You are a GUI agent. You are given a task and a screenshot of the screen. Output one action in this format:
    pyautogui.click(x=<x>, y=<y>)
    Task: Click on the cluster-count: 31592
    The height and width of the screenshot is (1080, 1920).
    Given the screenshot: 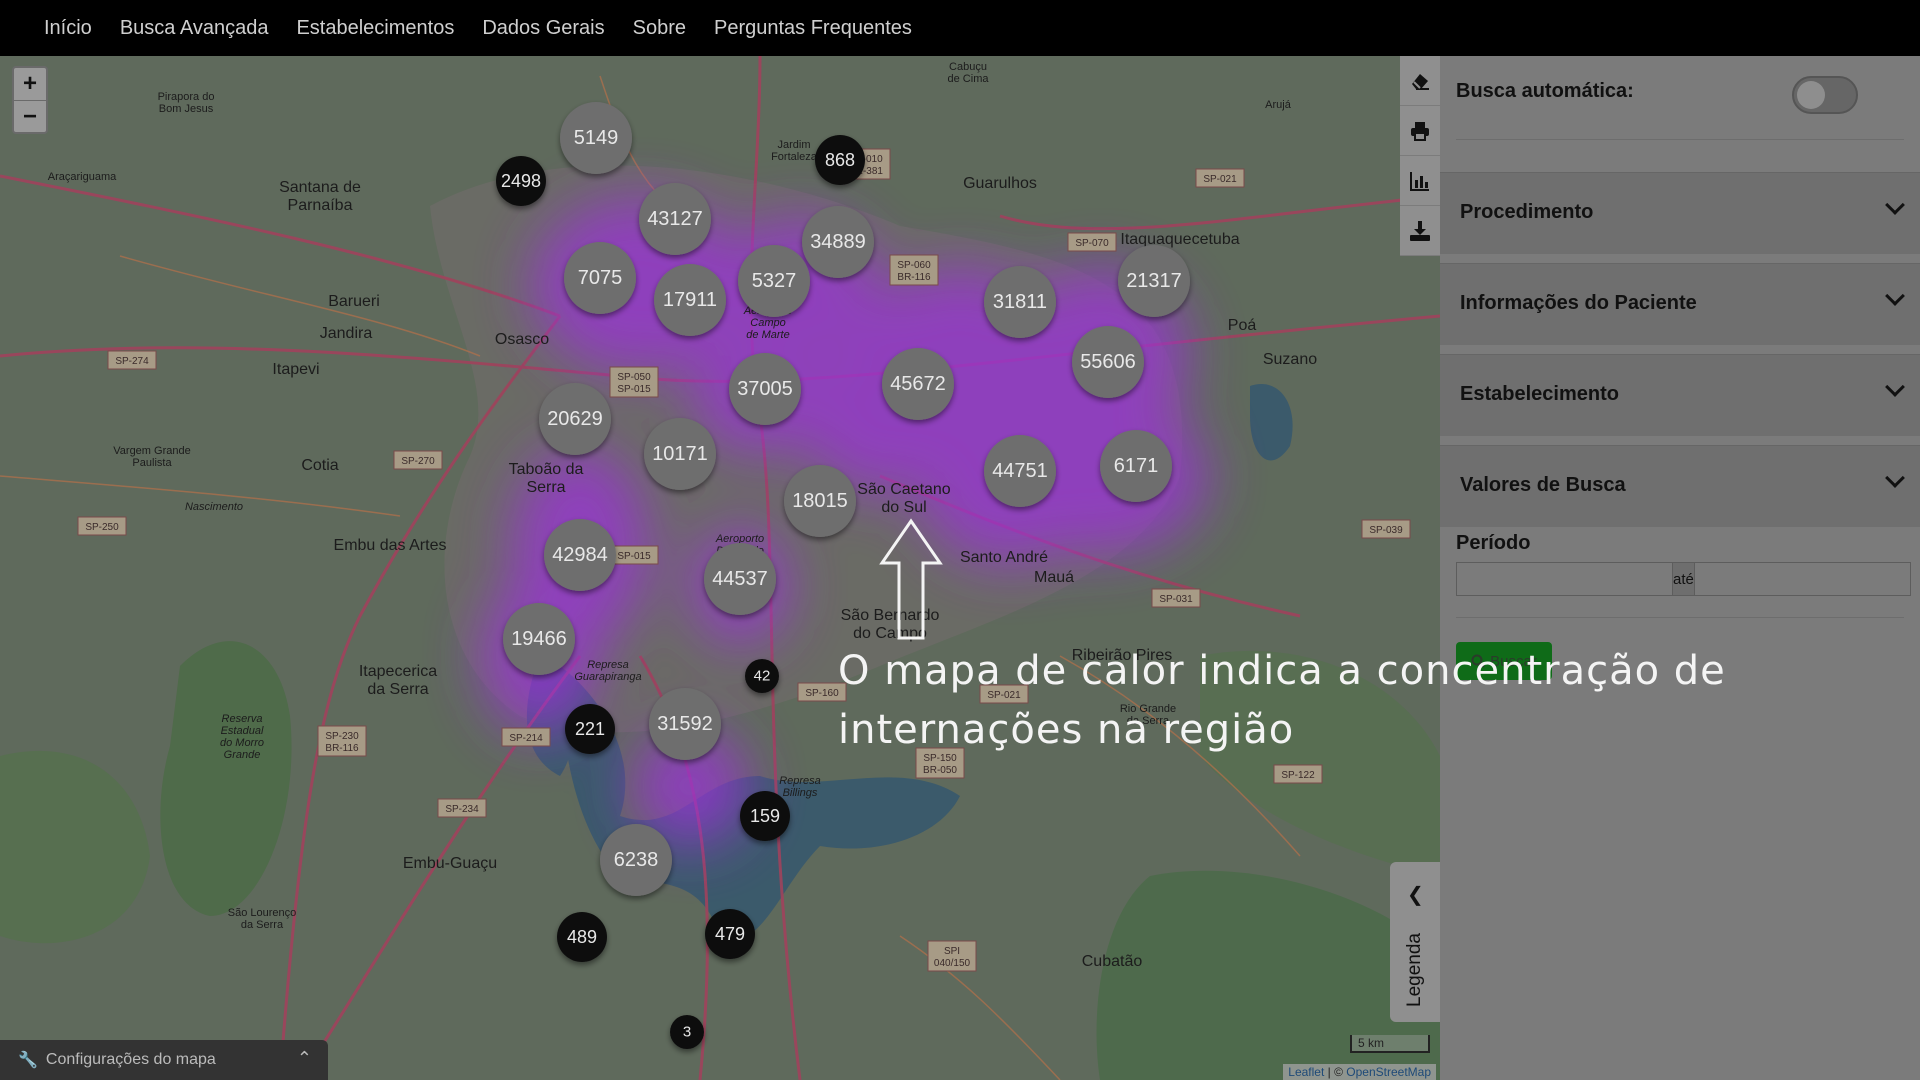 What is the action you would take?
    pyautogui.click(x=685, y=724)
    